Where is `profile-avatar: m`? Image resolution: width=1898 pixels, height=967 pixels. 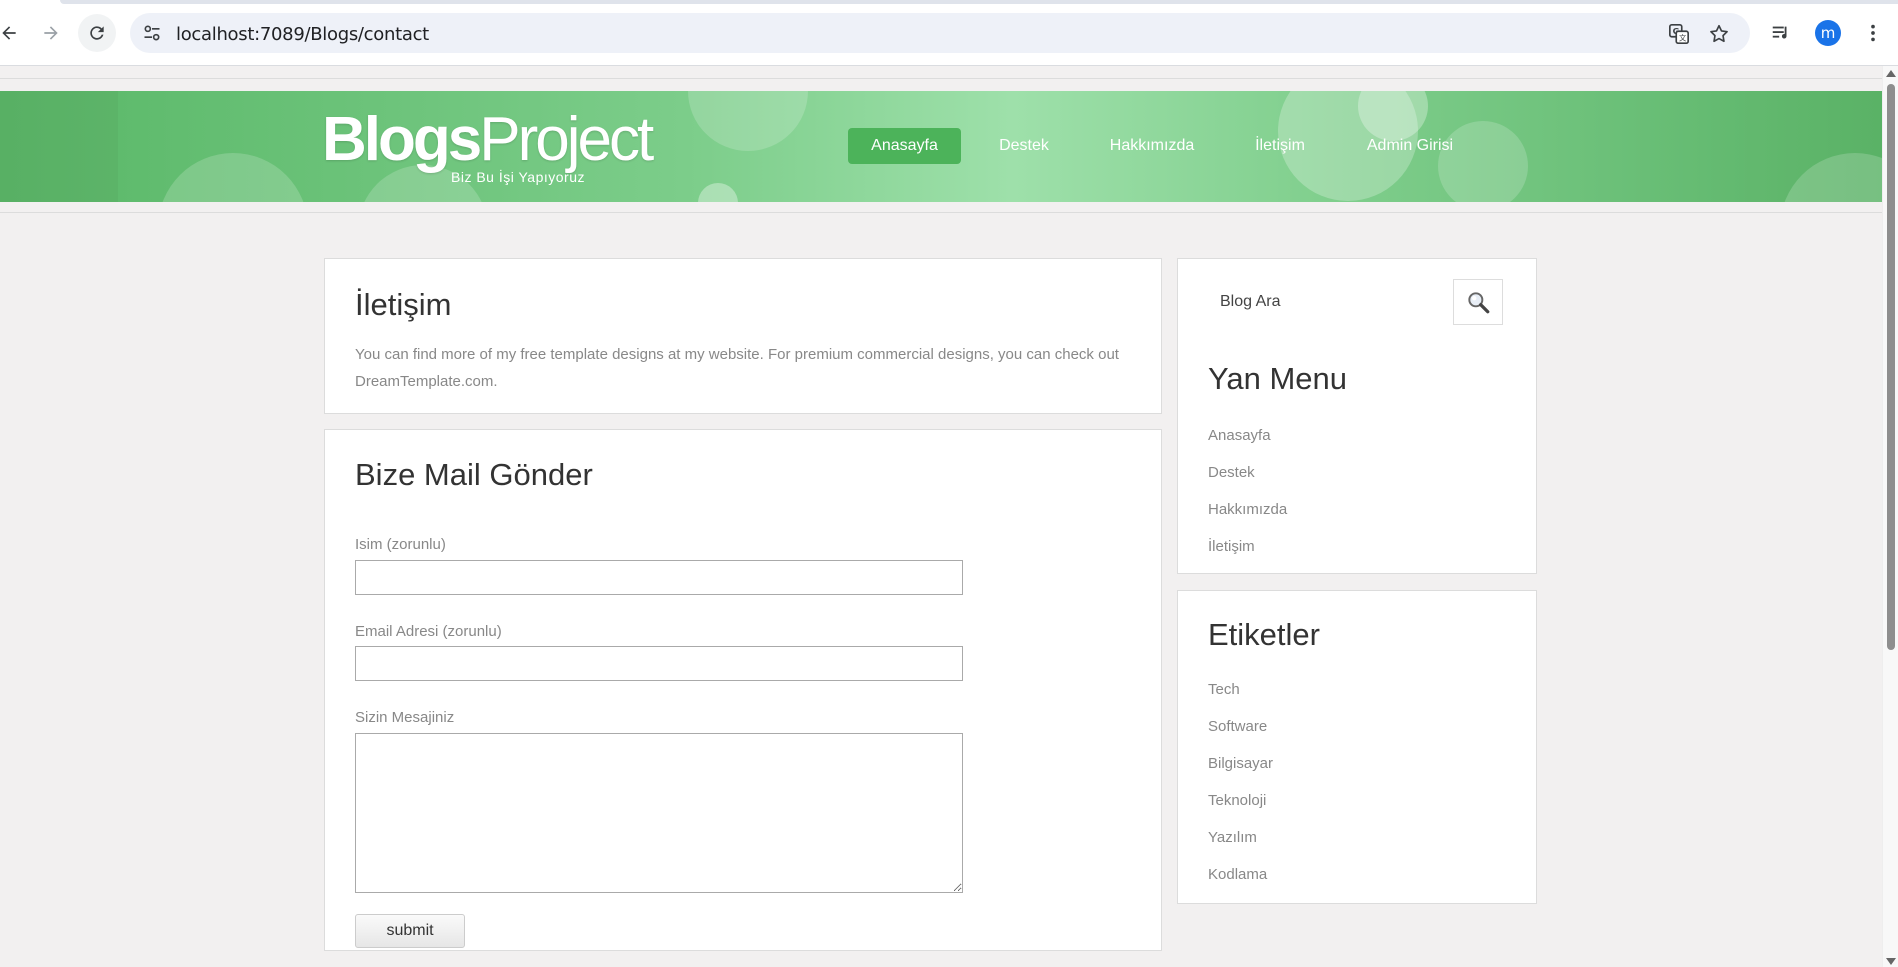
profile-avatar: m is located at coordinates (1828, 33).